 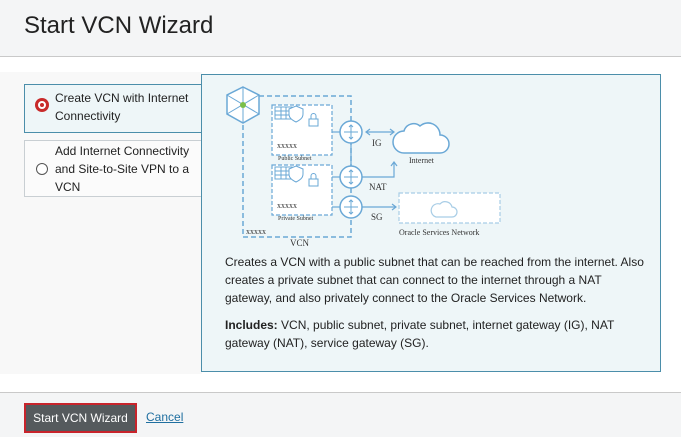 I want to click on internet-cloud-icon, so click(x=421, y=138).